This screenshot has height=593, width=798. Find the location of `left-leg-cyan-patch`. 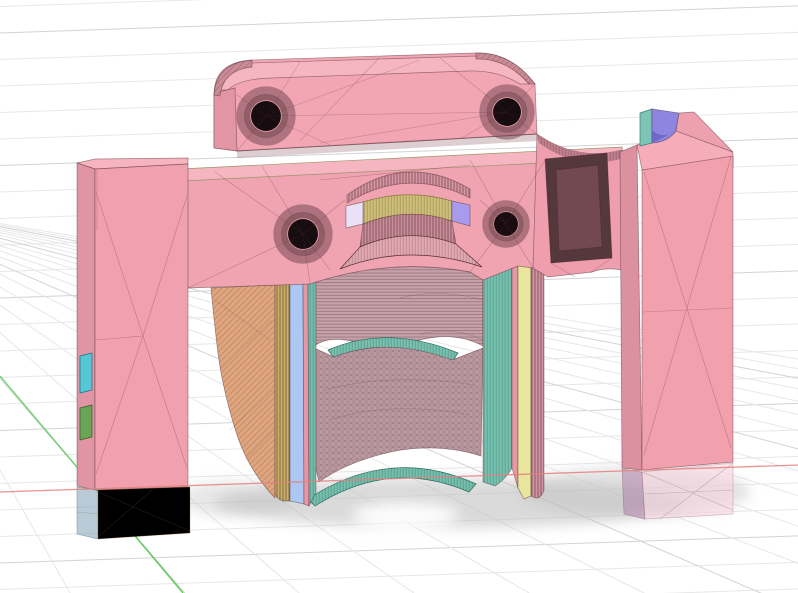

left-leg-cyan-patch is located at coordinates (86, 373).